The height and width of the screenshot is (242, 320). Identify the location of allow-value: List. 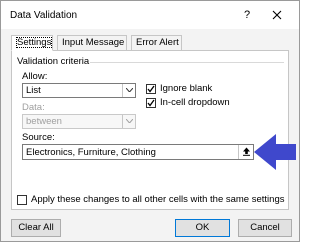
(33, 90).